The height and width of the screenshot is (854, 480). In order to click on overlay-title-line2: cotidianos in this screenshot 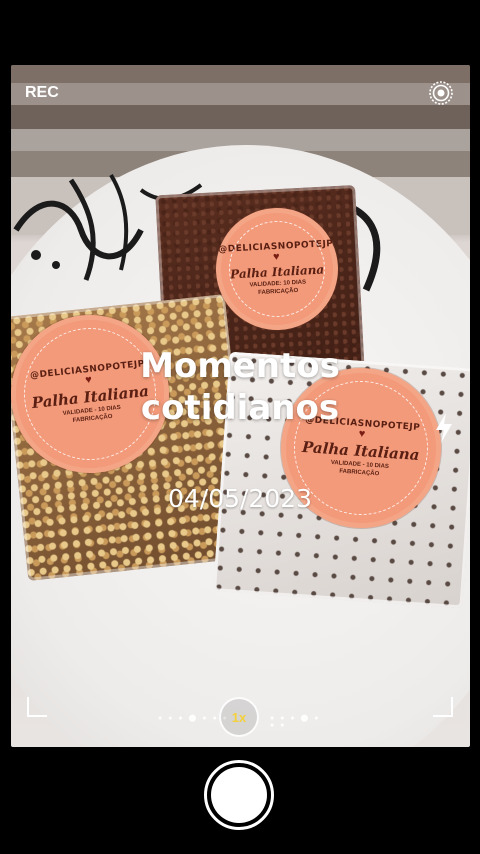, I will do `click(240, 408)`.